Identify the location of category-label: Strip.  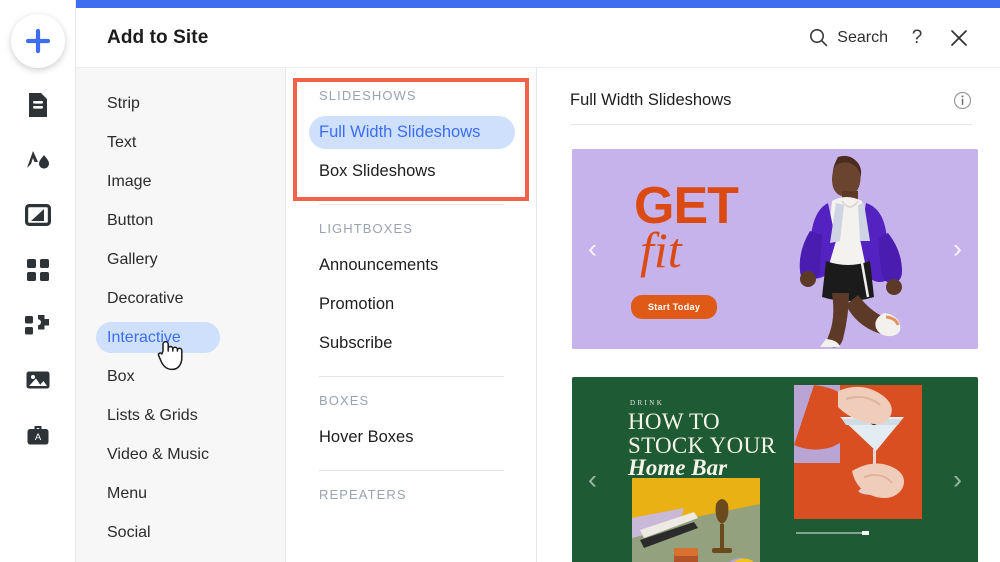
(123, 103).